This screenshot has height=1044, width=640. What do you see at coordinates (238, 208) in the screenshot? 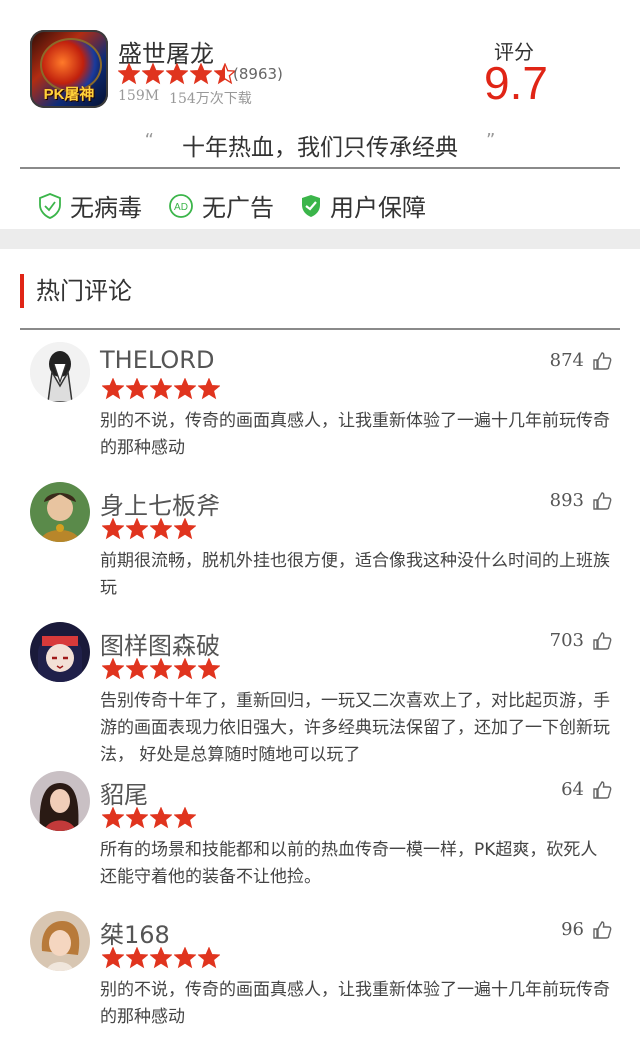
I see `feature-label: 无广告` at bounding box center [238, 208].